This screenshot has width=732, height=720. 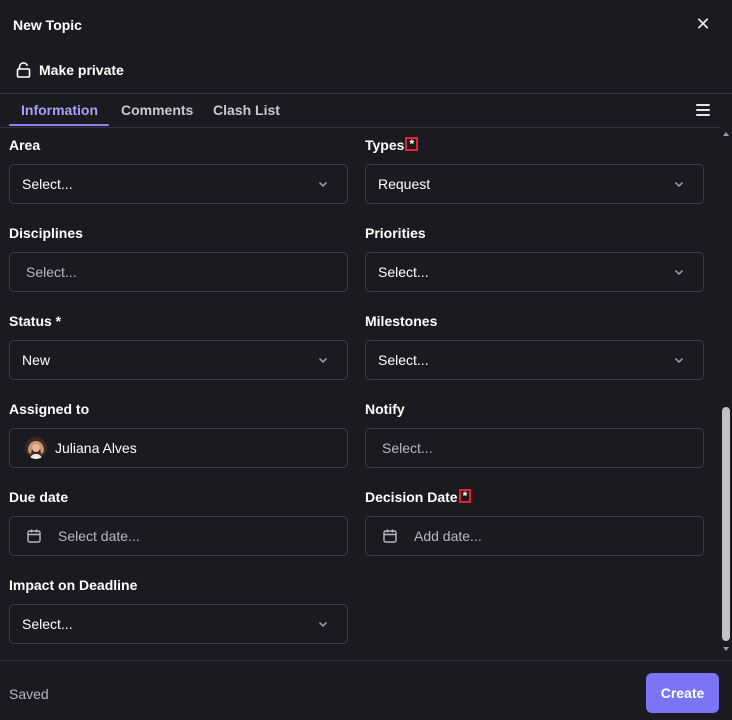 What do you see at coordinates (534, 184) in the screenshot?
I see `types-select: Request` at bounding box center [534, 184].